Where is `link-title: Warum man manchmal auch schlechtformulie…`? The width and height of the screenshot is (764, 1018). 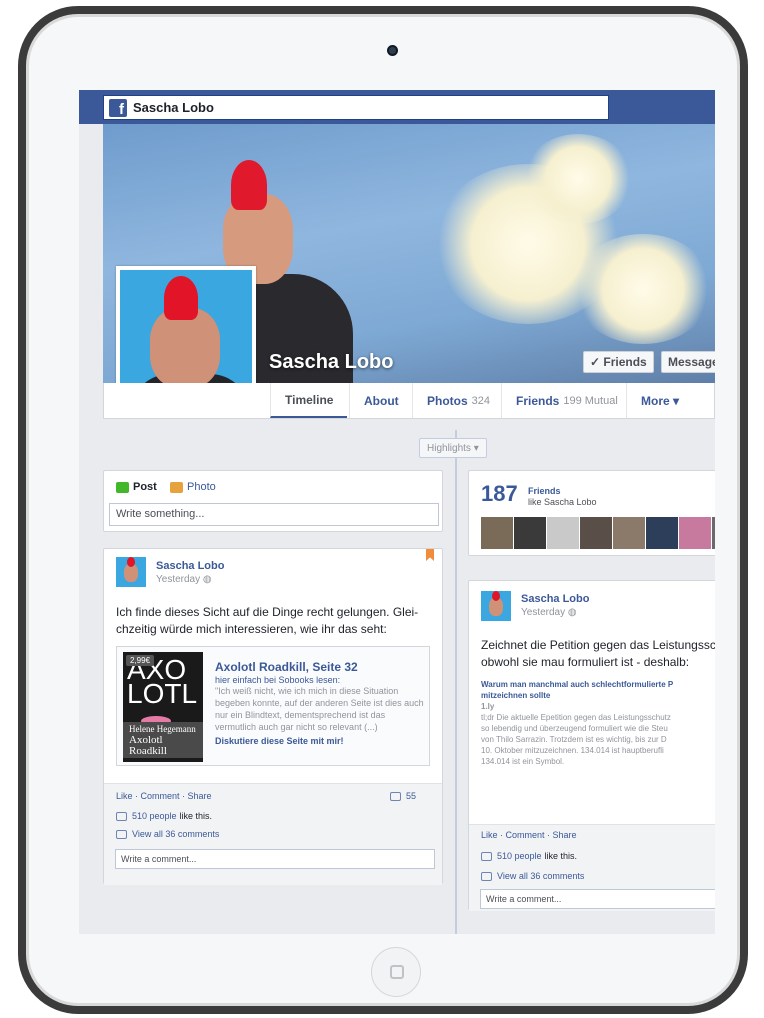
link-title: Warum man manchmal auch schlechtformulie… is located at coordinates (577, 684).